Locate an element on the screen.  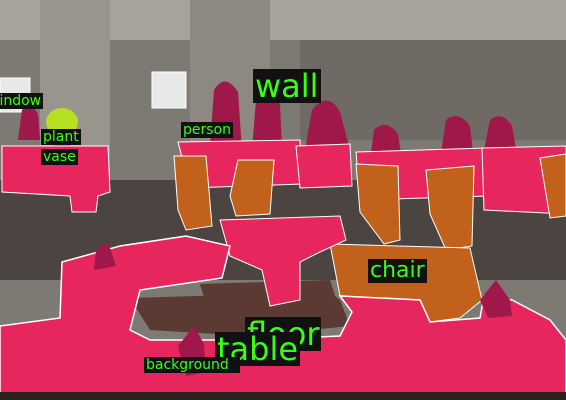
label-vase: vase is located at coordinates (59, 157).